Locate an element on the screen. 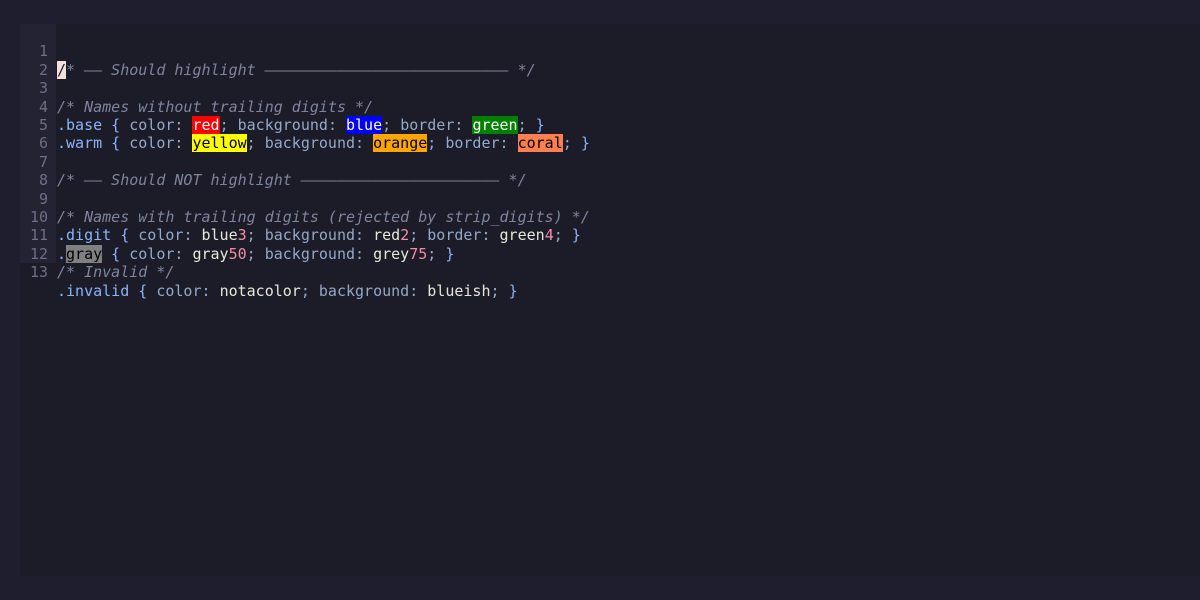  comment-text: /* Names without trailing digits */ is located at coordinates (215, 106).